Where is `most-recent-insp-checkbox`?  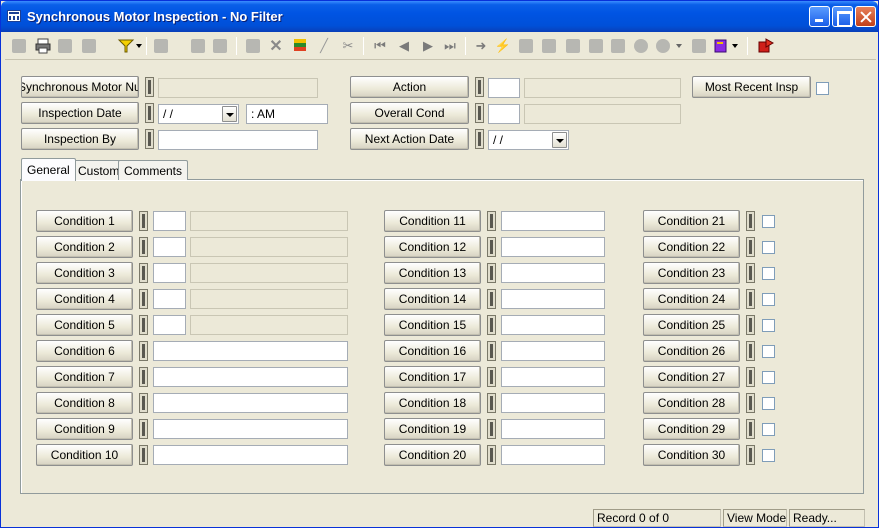
most-recent-insp-checkbox is located at coordinates (822, 88).